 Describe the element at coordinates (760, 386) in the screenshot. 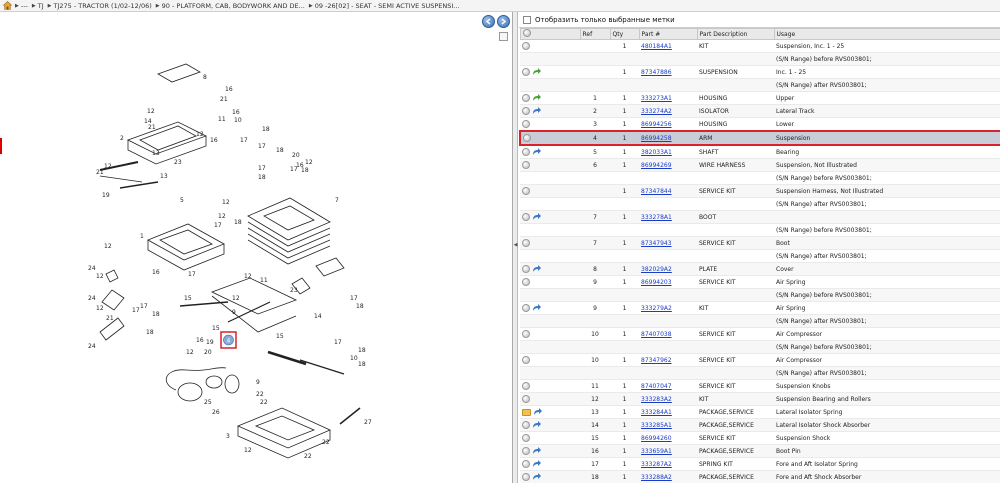

I see `table-row: 11 1 87407047 SERVICE KIT Suspension Knobs` at that location.